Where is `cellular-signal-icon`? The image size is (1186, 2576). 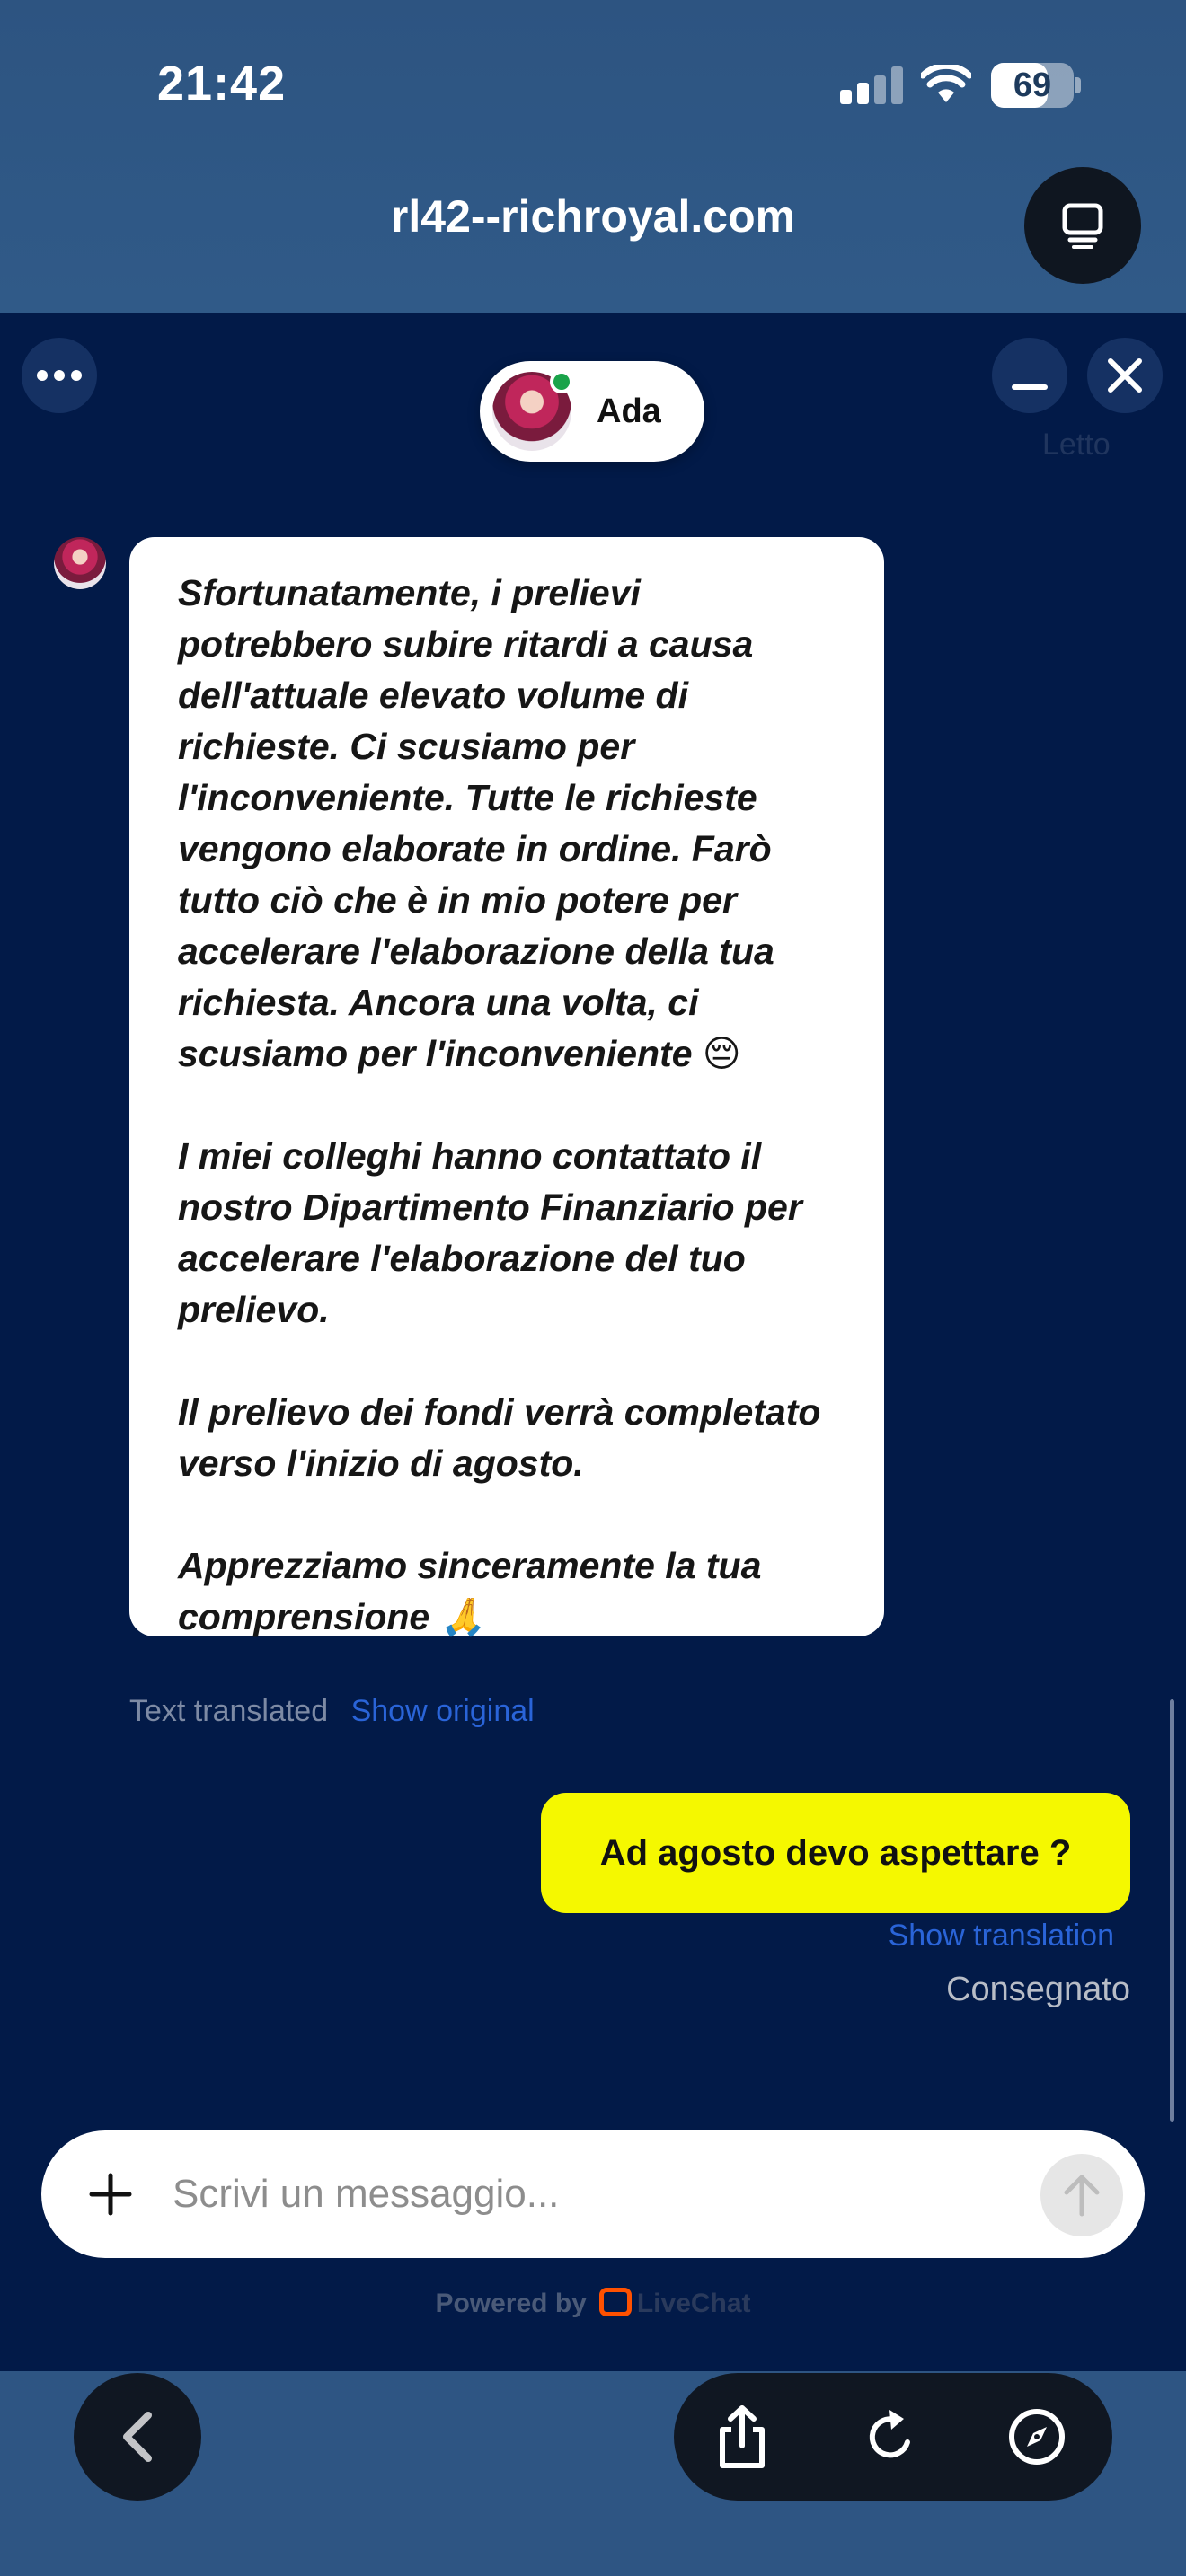
cellular-signal-icon is located at coordinates (871, 84).